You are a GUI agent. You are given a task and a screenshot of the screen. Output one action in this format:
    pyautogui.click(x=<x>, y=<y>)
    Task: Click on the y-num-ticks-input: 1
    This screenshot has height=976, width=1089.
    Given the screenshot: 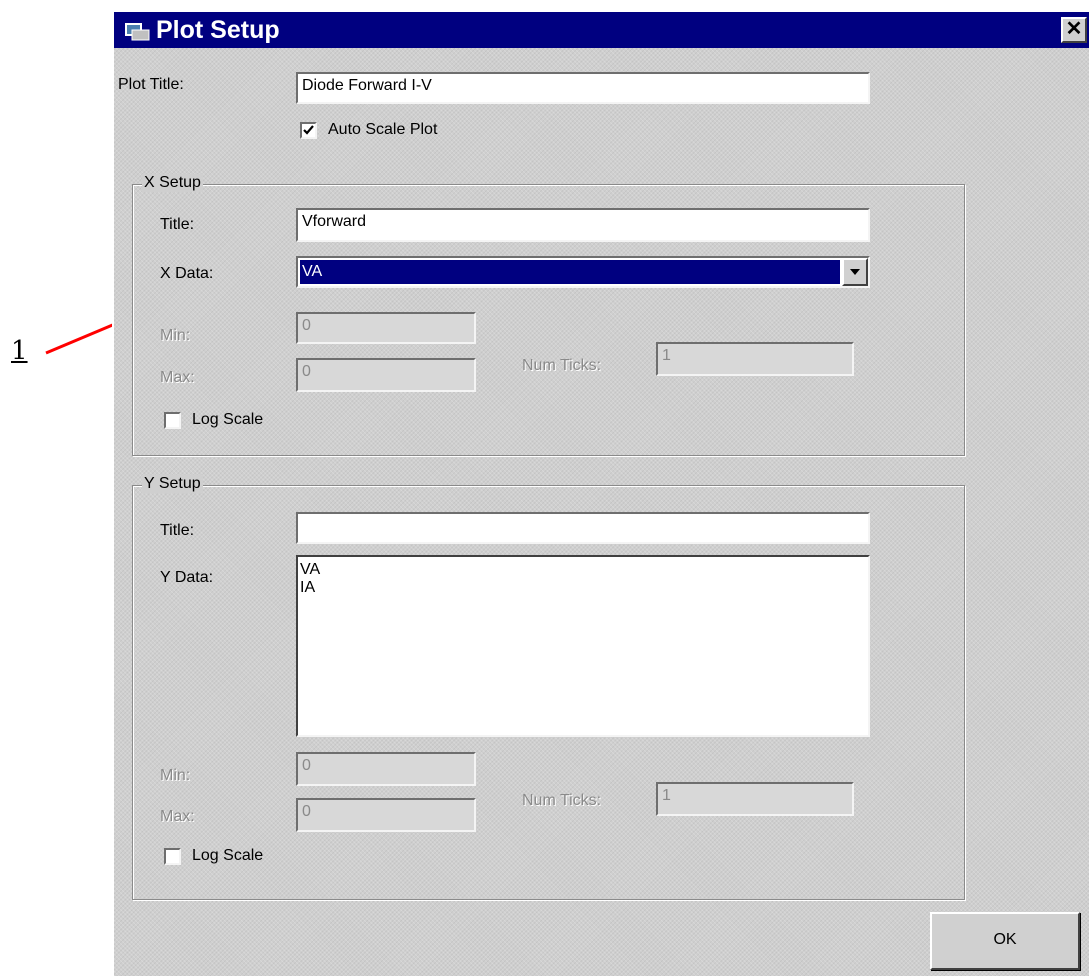 What is the action you would take?
    pyautogui.click(x=755, y=799)
    